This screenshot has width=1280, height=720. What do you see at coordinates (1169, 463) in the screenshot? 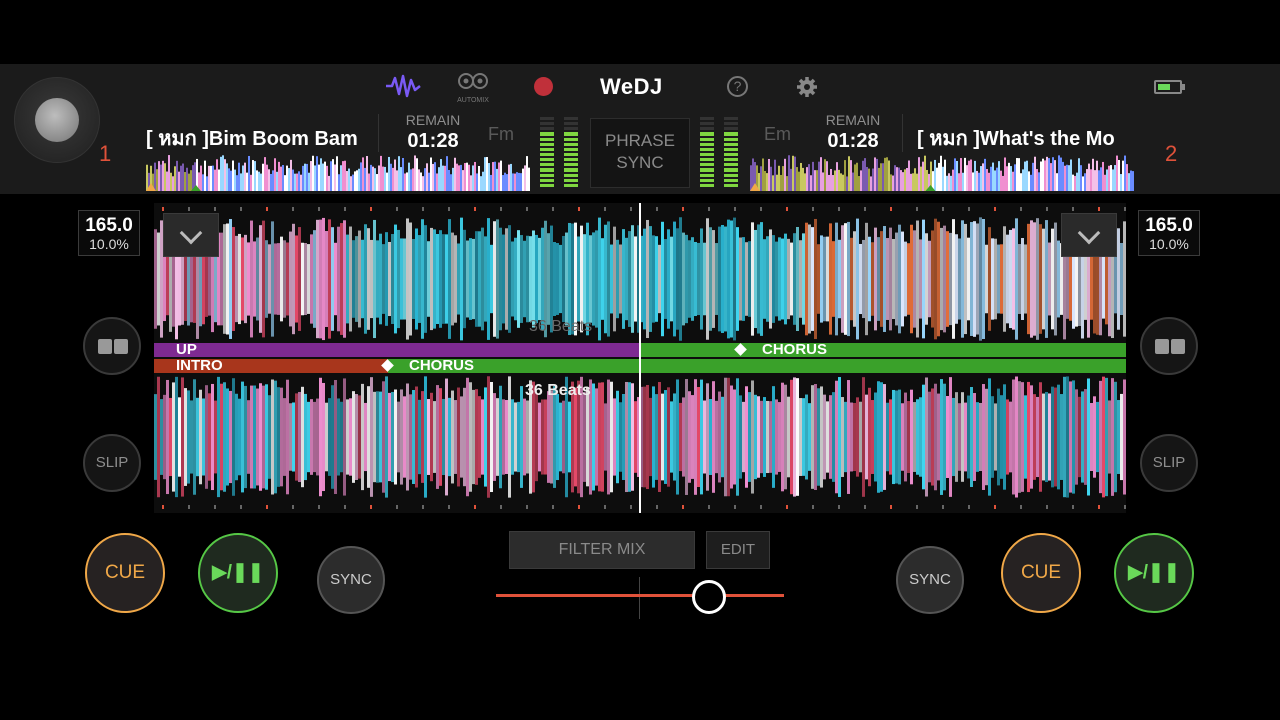
I see `deck2-slip-button: SLIP` at bounding box center [1169, 463].